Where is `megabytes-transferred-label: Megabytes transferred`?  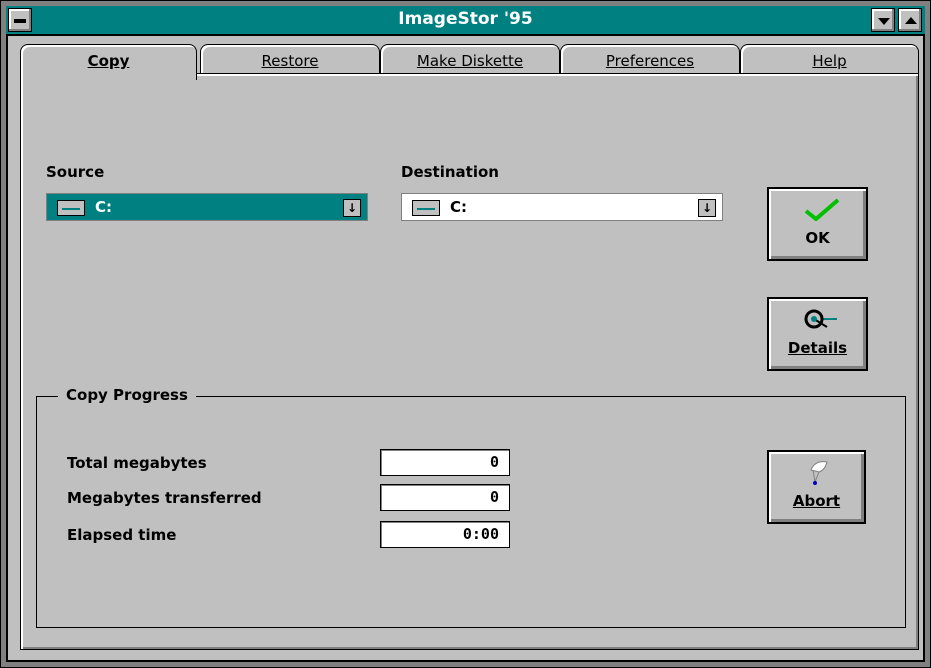 megabytes-transferred-label: Megabytes transferred is located at coordinates (164, 498).